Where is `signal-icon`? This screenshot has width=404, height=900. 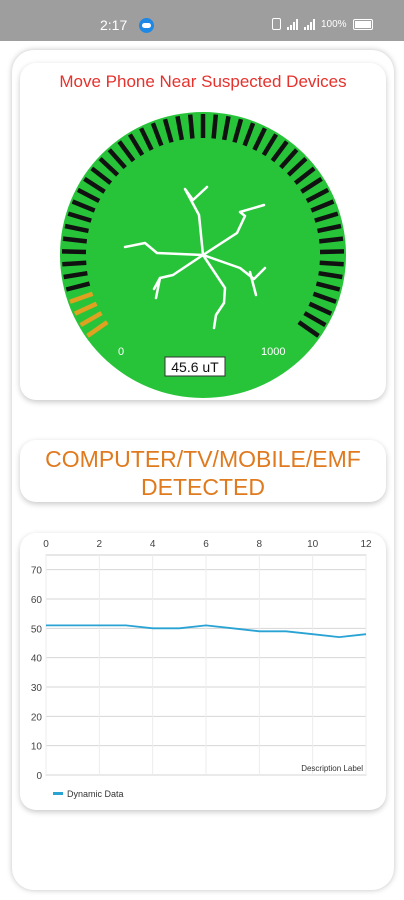
signal-icon is located at coordinates (292, 24).